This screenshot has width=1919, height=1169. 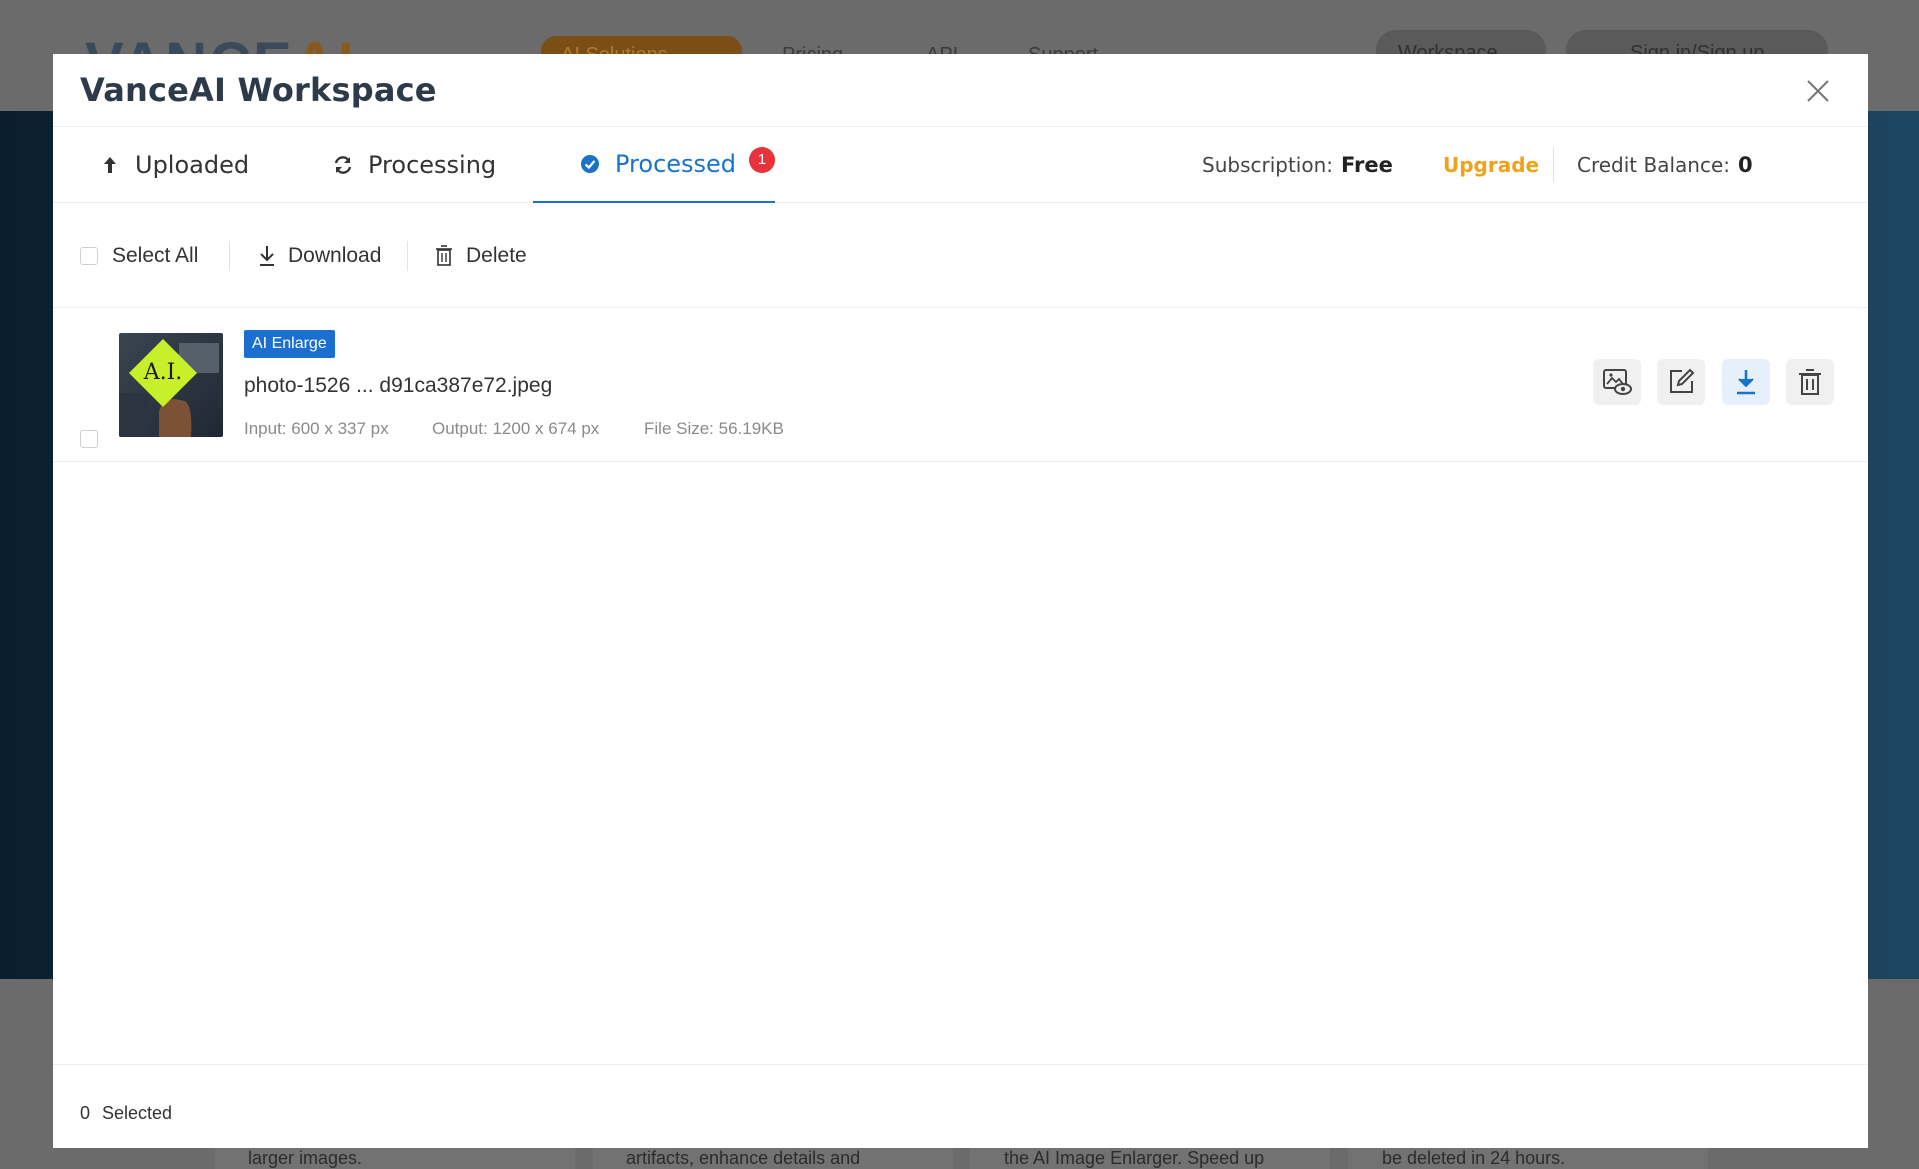 What do you see at coordinates (1134, 1158) in the screenshot?
I see `background-card-text: the AI Image Enlarger. Speed up` at bounding box center [1134, 1158].